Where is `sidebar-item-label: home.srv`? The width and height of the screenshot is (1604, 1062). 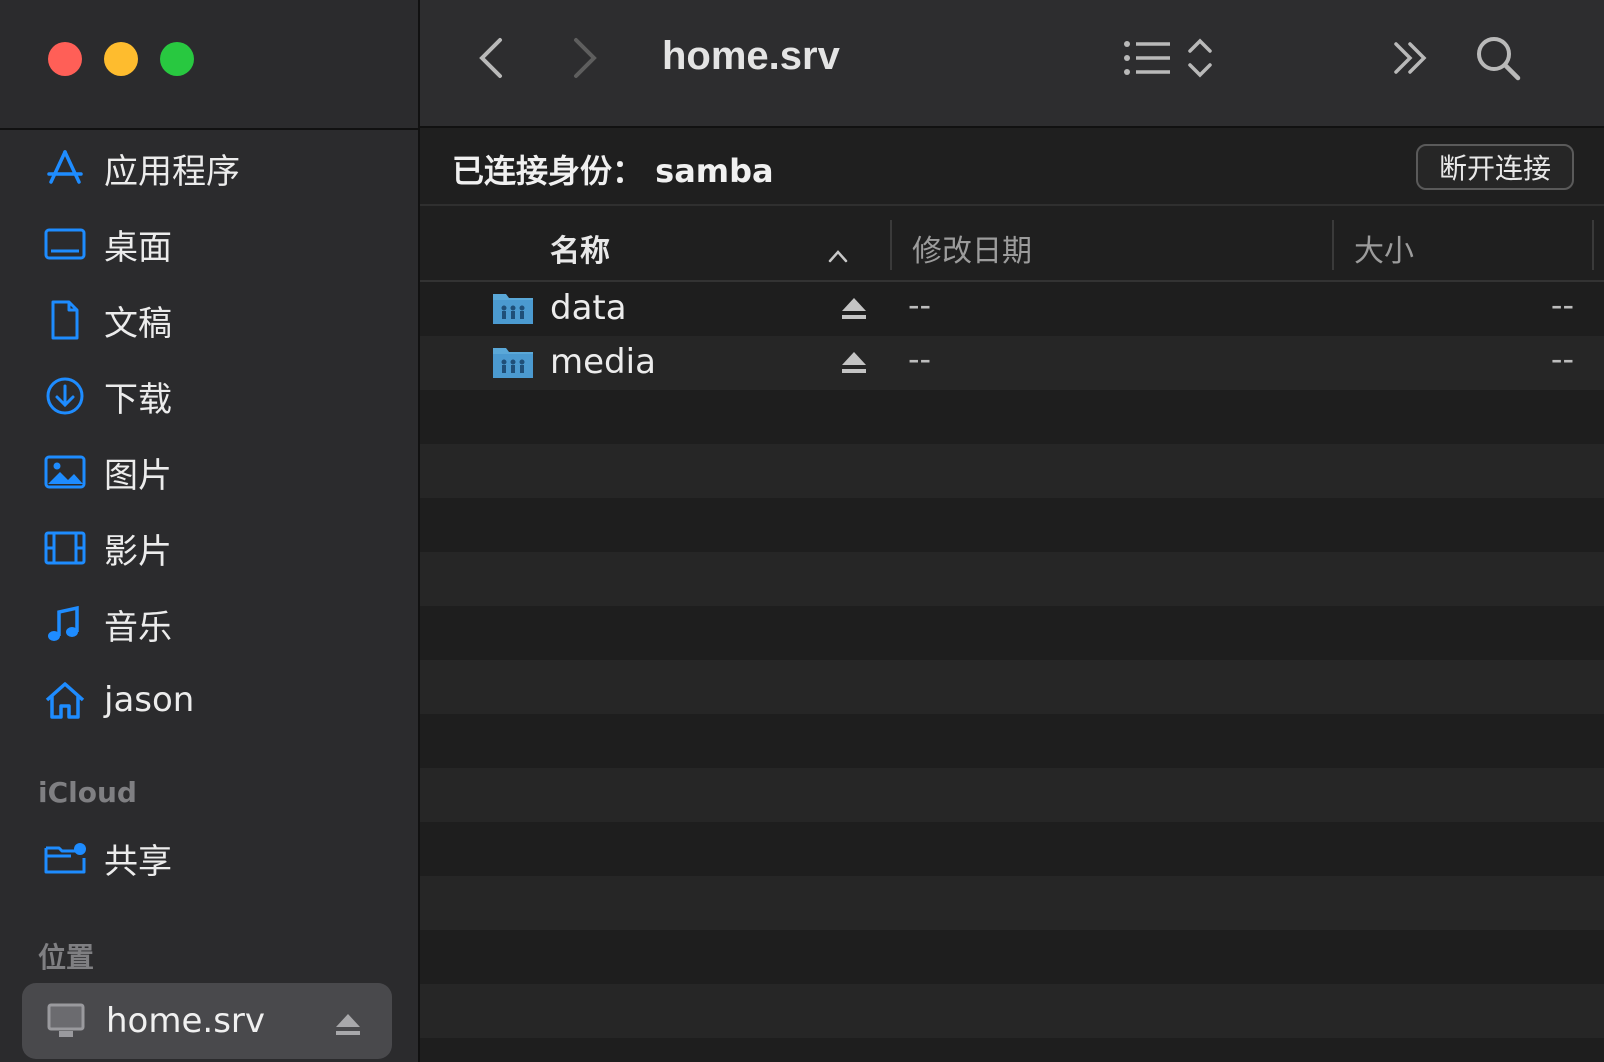 sidebar-item-label: home.srv is located at coordinates (186, 1021).